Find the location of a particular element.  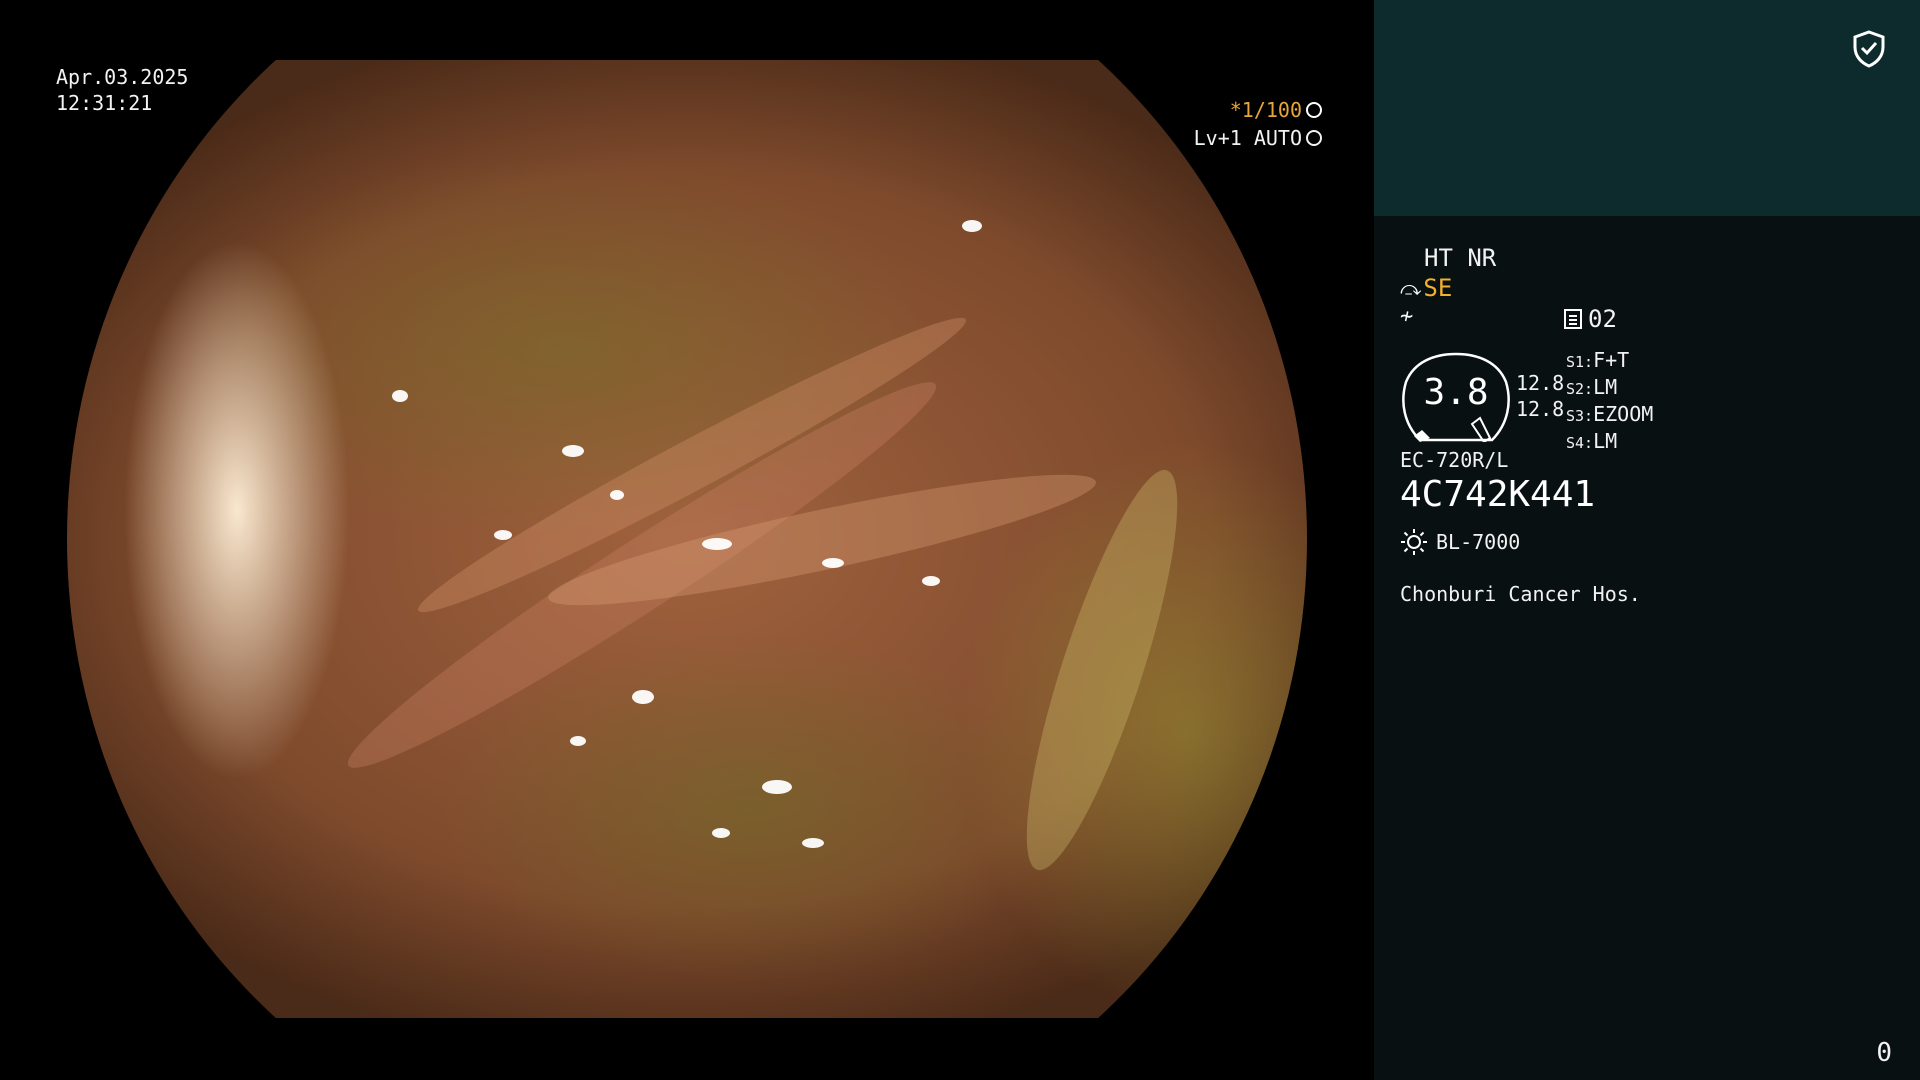

light-source-row: BL-7000 is located at coordinates (1460, 542).